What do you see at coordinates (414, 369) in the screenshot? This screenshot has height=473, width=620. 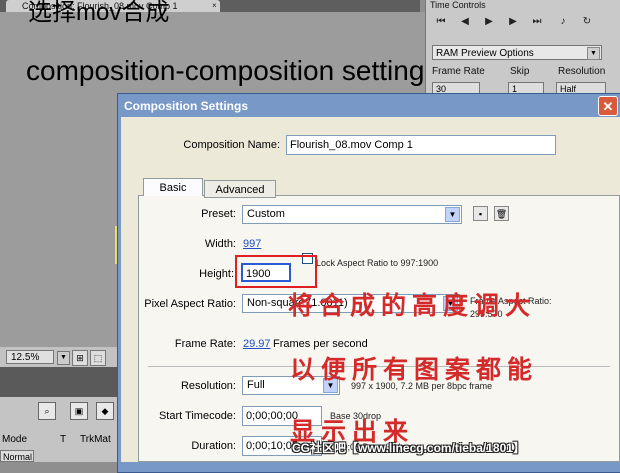 I see `overlay-note-line2: 以便所有图案都能` at bounding box center [414, 369].